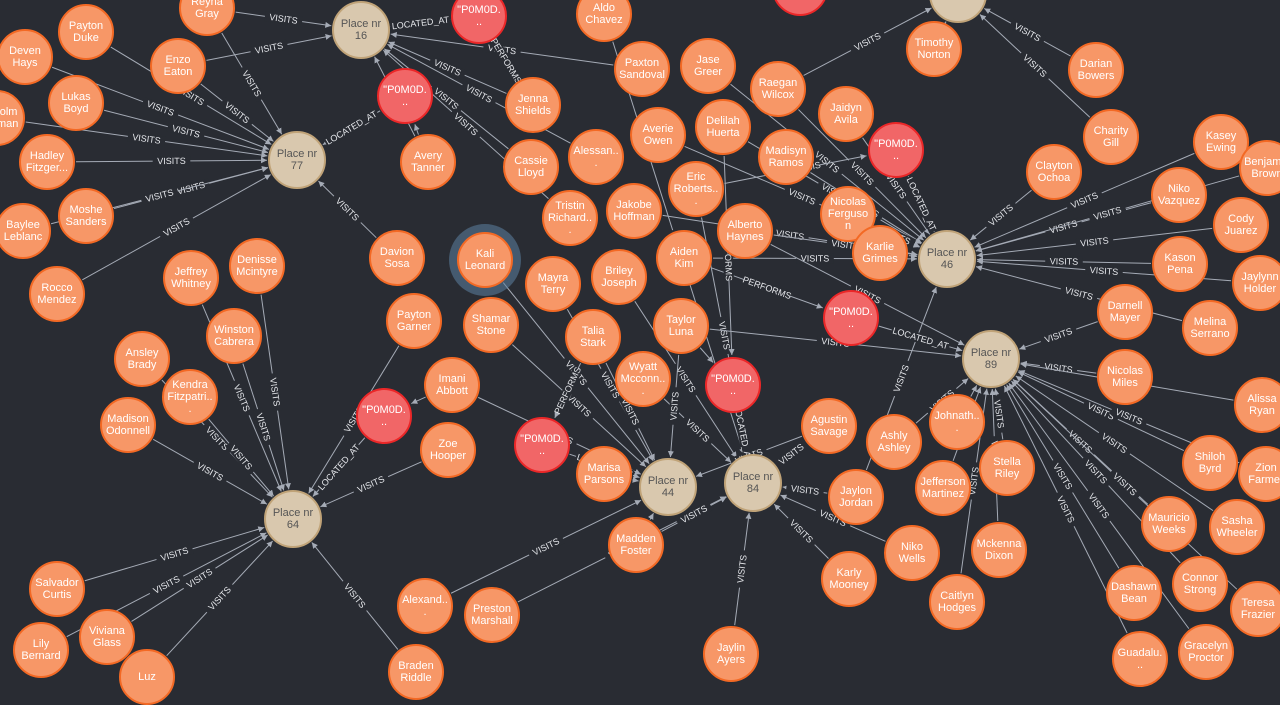 The height and width of the screenshot is (705, 1280). What do you see at coordinates (1134, 593) in the screenshot?
I see `person-node: Dashawn Bean` at bounding box center [1134, 593].